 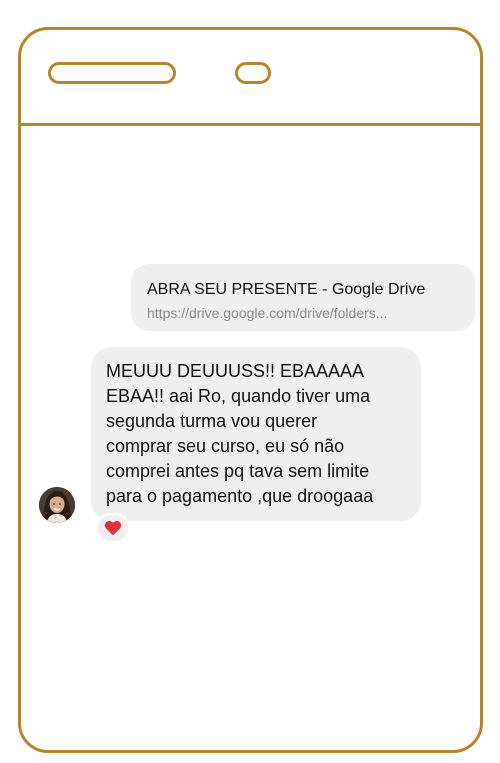 I want to click on link-title: ABRA SEU PRESENTE - Google Drive, so click(x=286, y=289).